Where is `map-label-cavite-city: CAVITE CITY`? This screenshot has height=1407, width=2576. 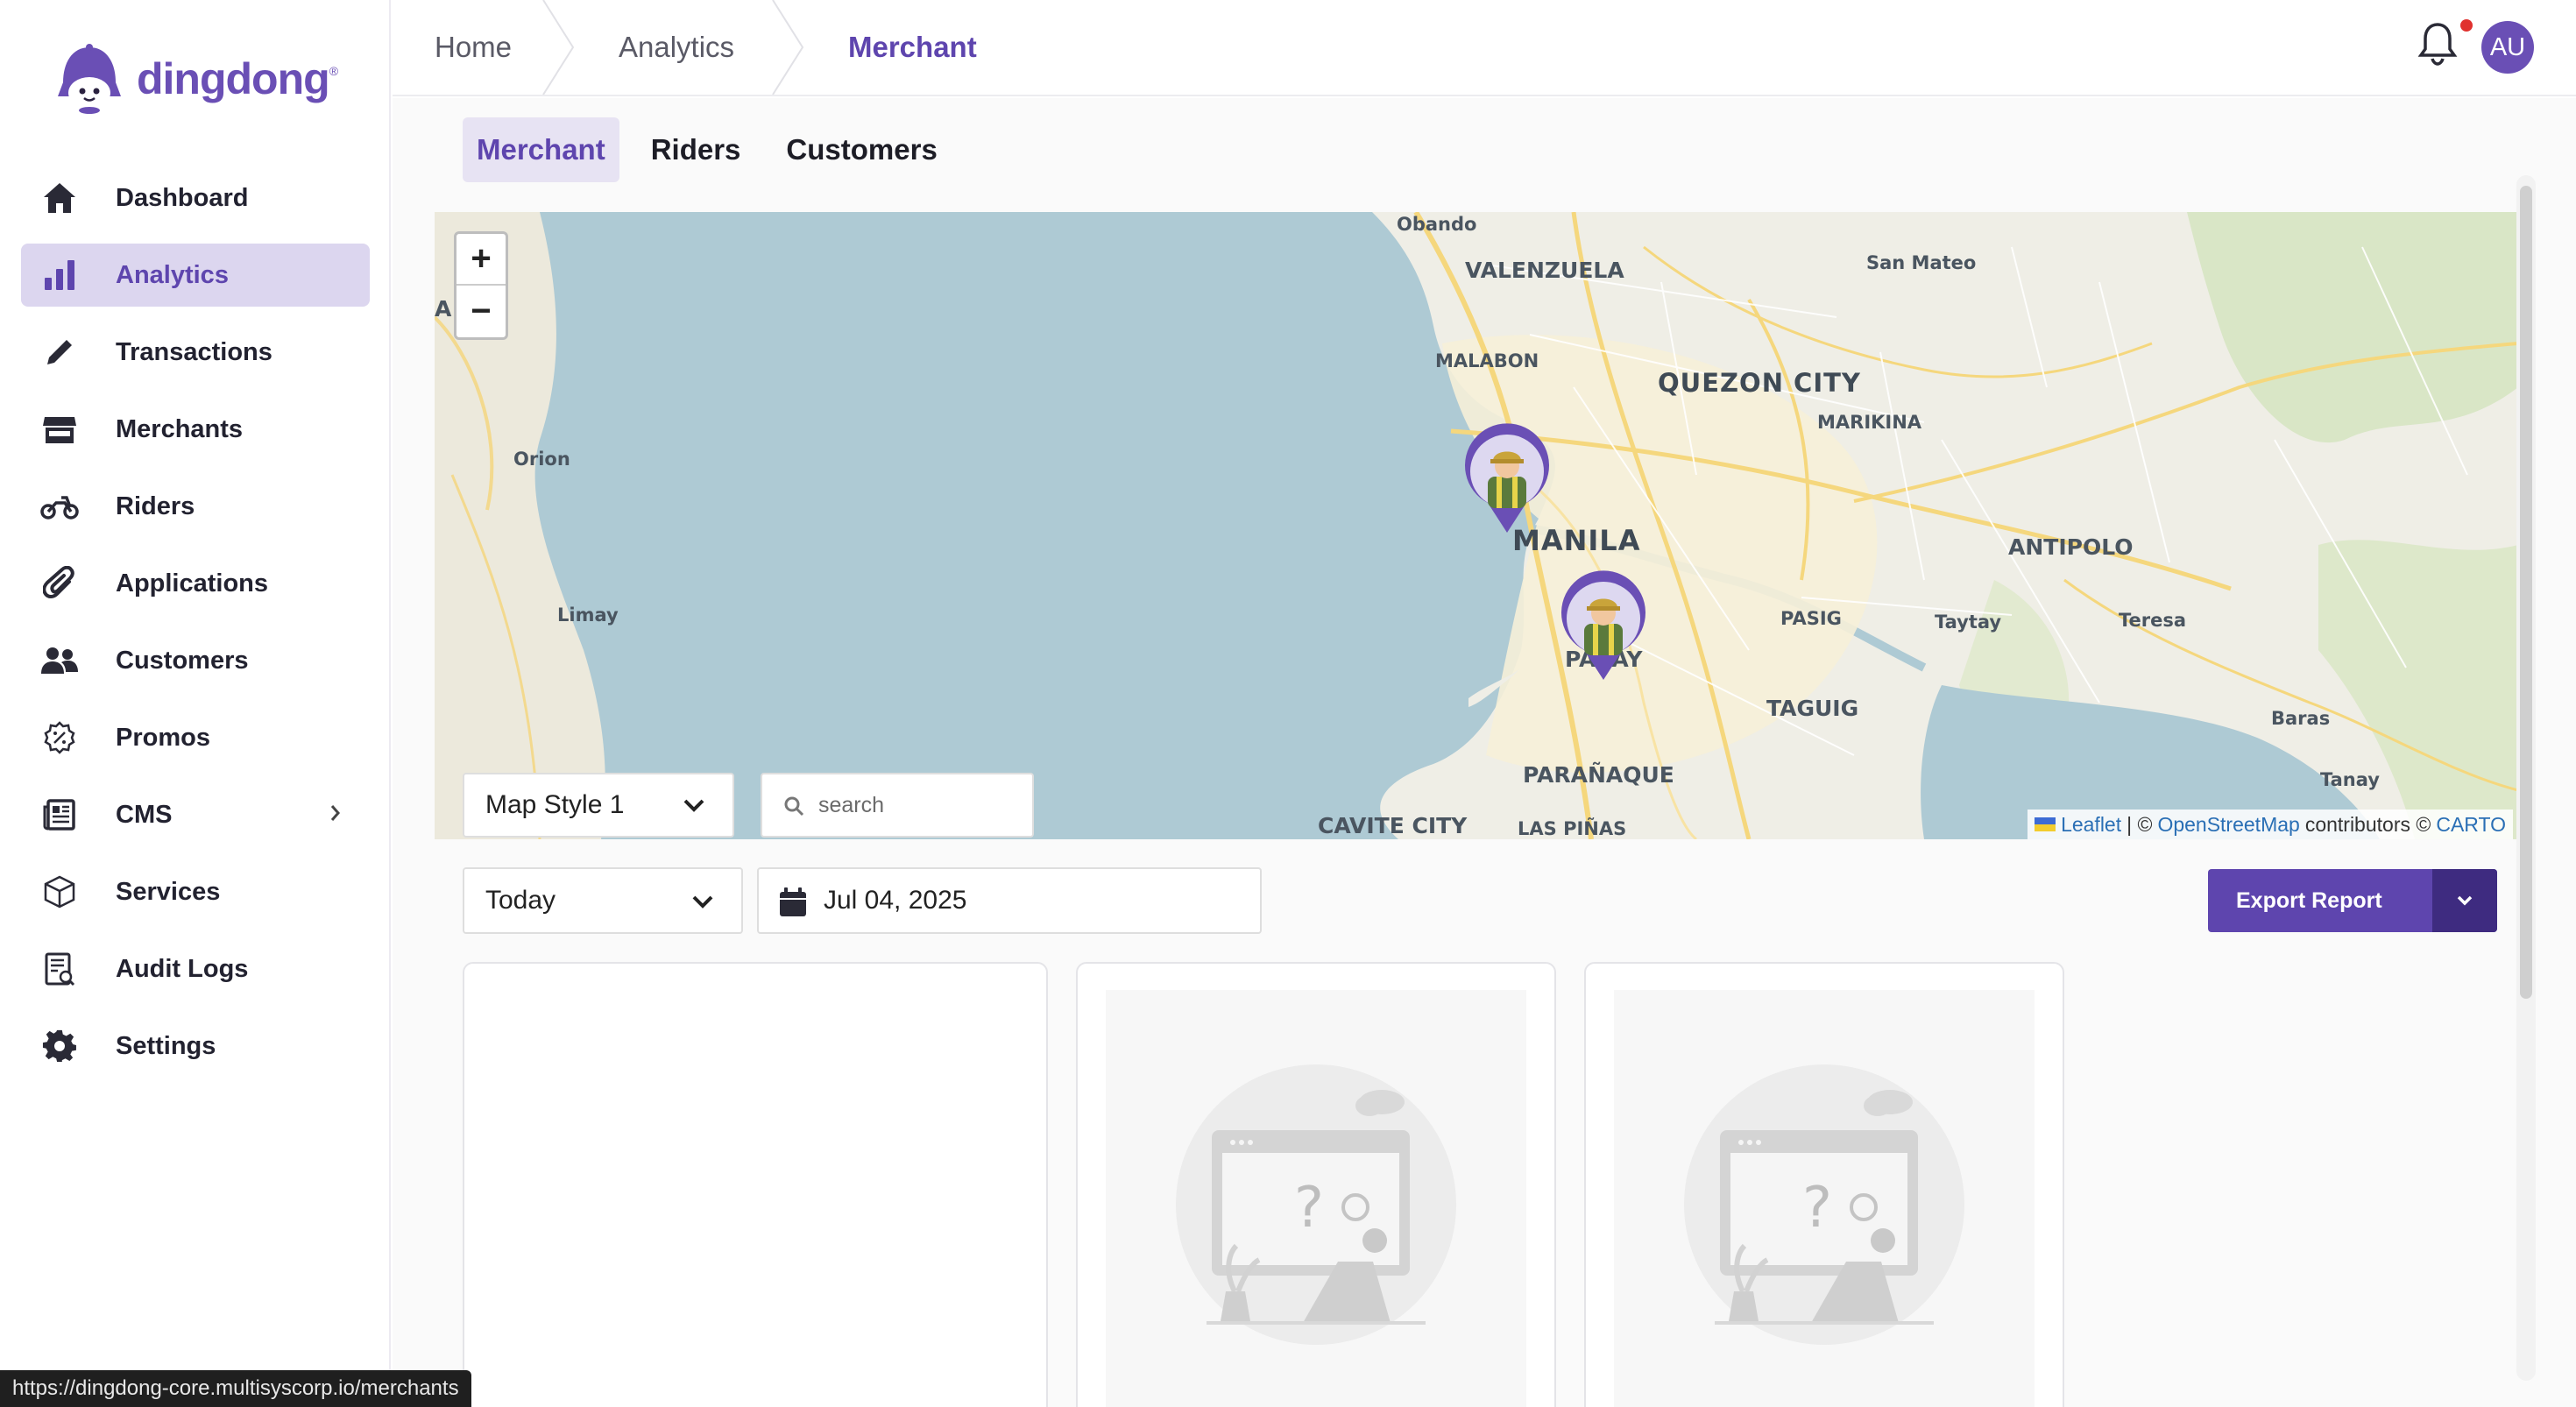
map-label-cavite-city: CAVITE CITY is located at coordinates (1393, 825).